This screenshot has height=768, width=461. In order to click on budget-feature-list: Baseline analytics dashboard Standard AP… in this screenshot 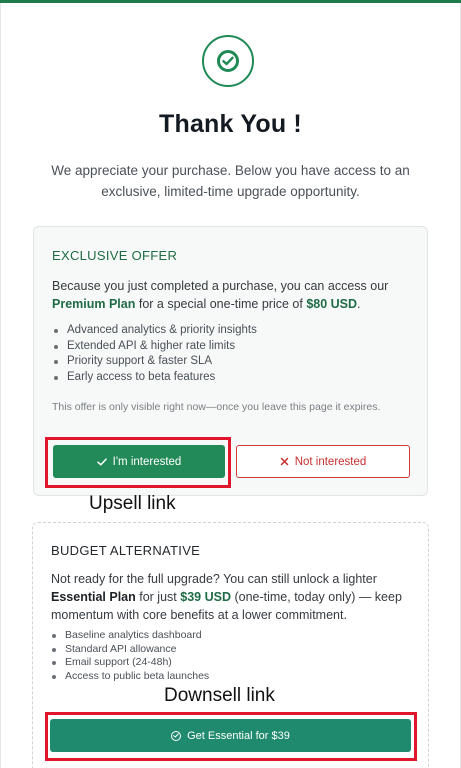, I will do `click(129, 656)`.